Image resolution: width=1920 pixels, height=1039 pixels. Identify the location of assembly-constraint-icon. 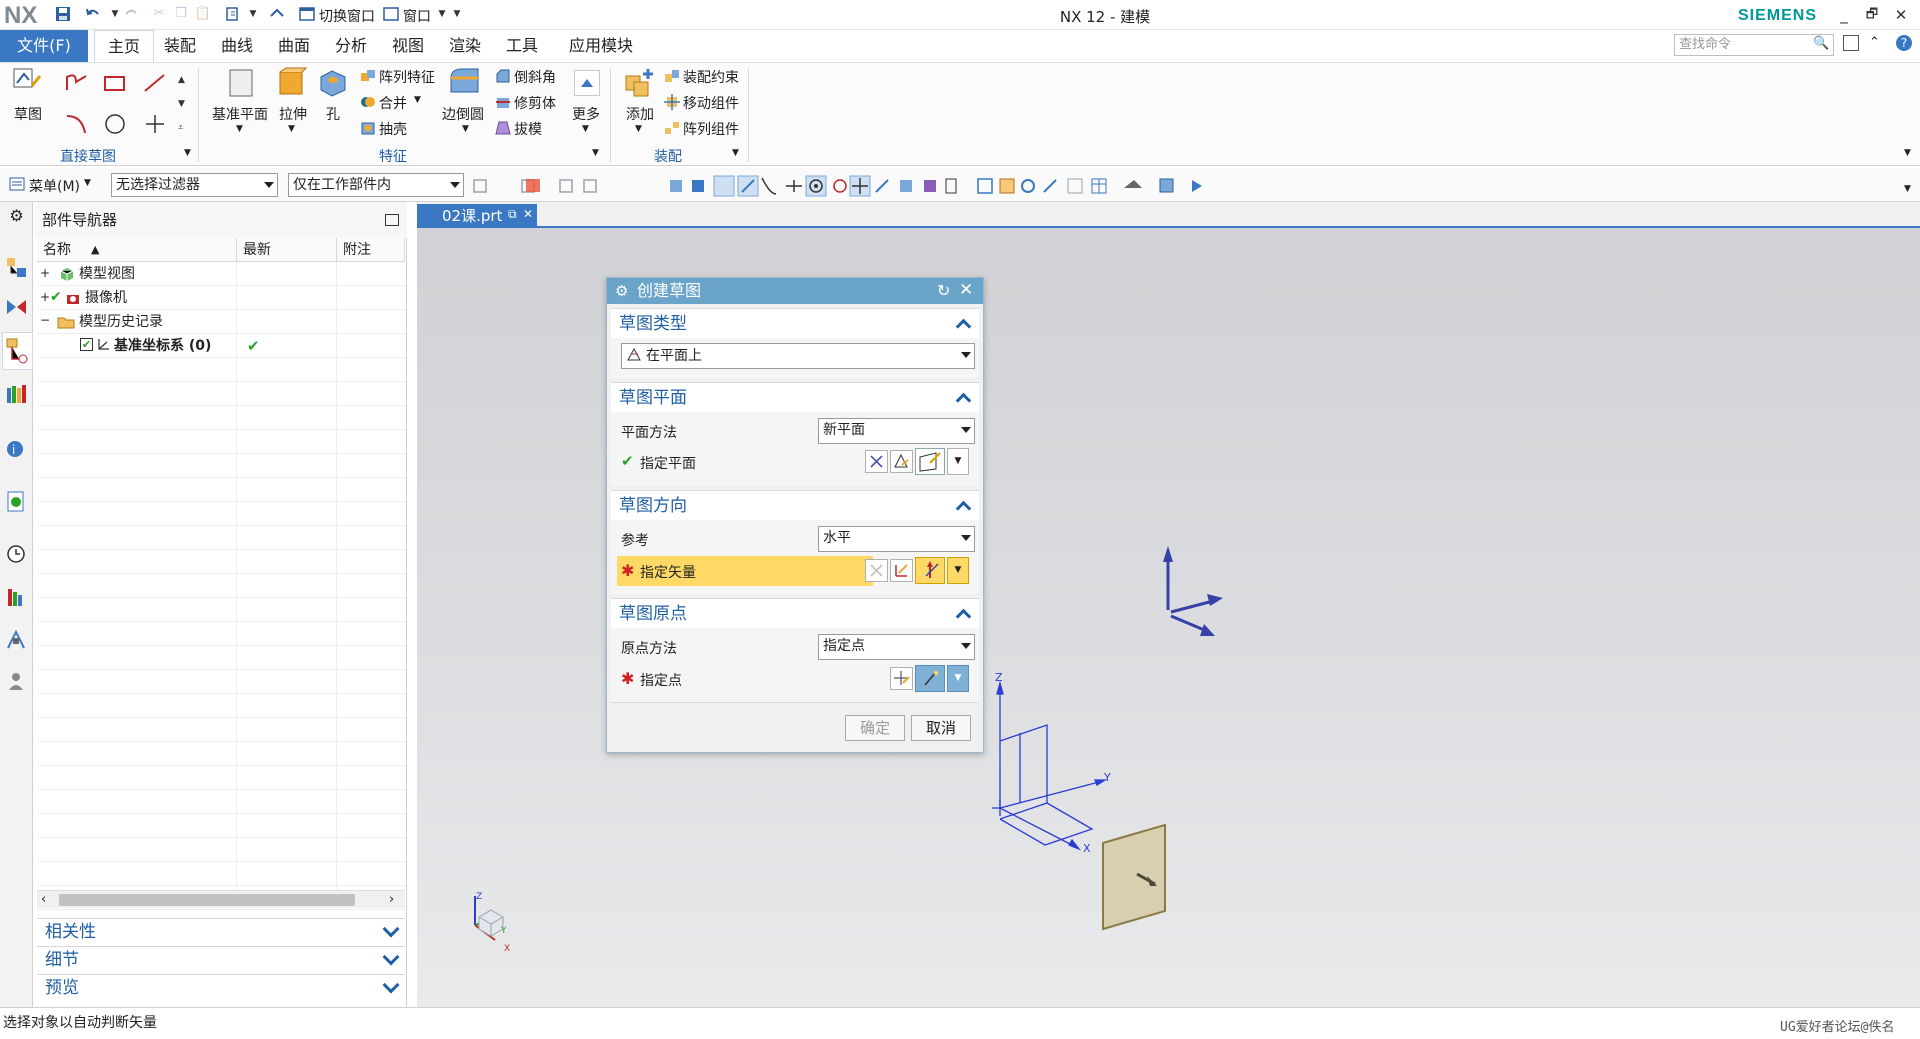
(672, 78).